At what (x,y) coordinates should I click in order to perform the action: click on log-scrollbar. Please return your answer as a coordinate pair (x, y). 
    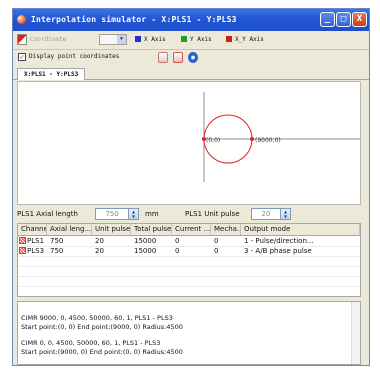
    Looking at the image, I should click on (355, 333).